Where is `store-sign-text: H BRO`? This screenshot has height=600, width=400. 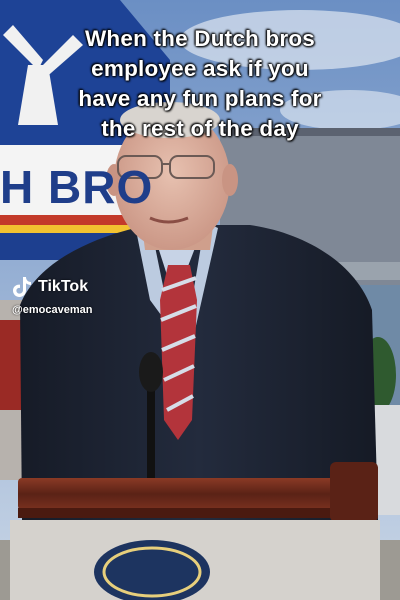 store-sign-text: H BRO is located at coordinates (77, 187).